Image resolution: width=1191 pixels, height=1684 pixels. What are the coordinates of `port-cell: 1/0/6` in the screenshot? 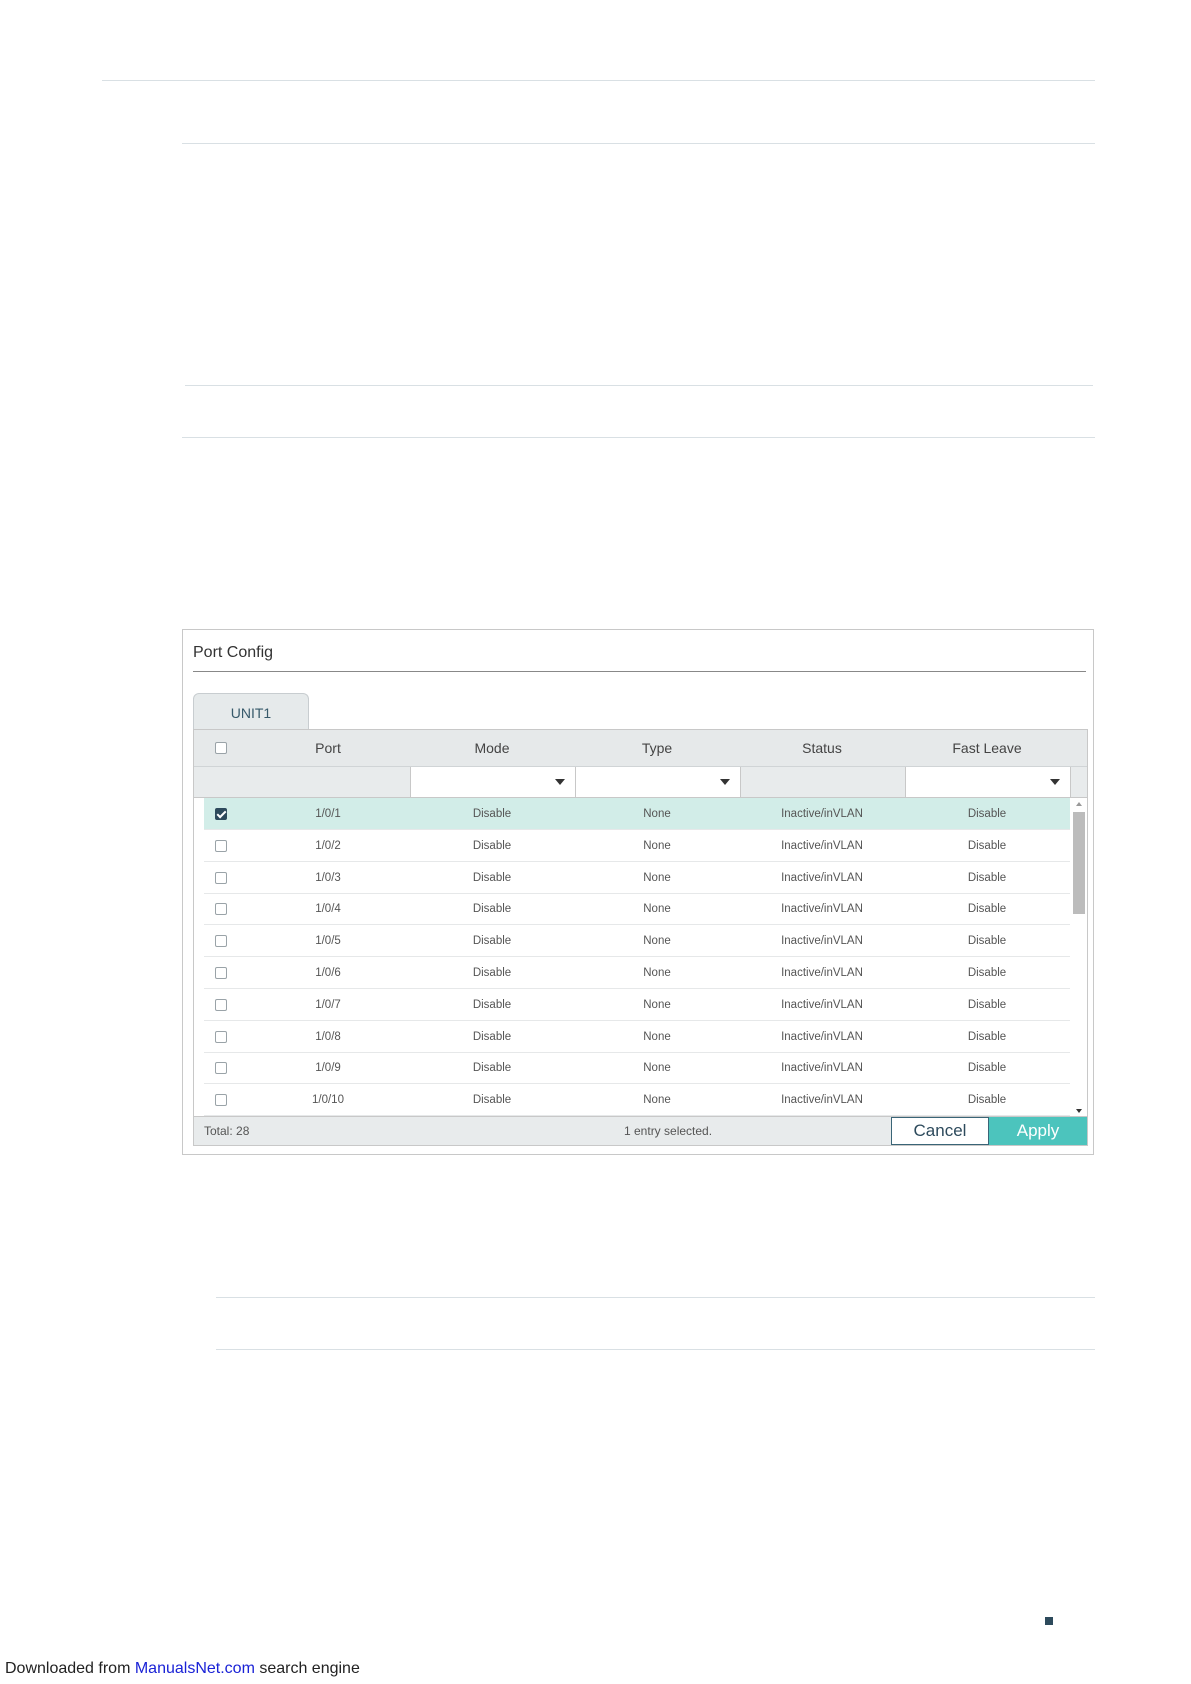 It's located at (328, 973).